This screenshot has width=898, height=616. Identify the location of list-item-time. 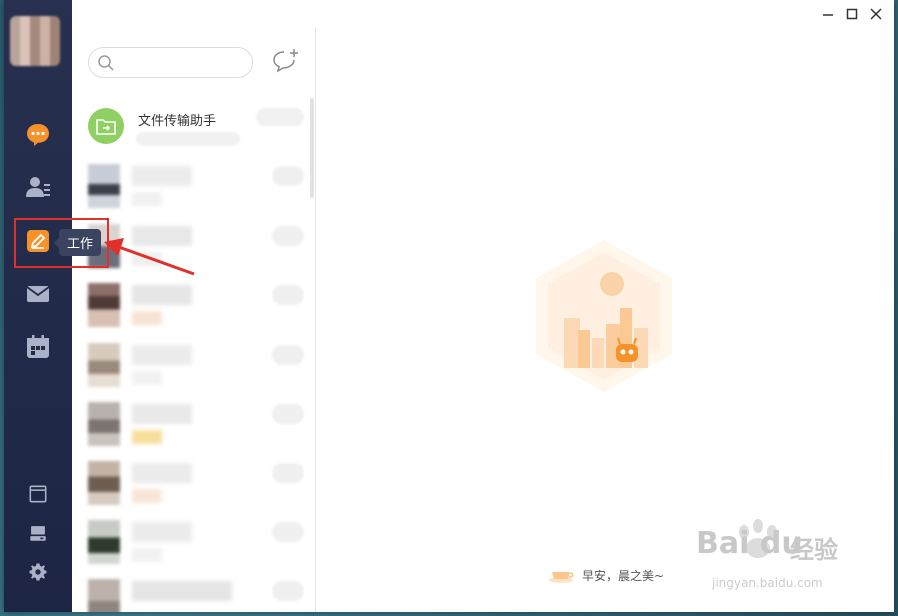
(280, 117).